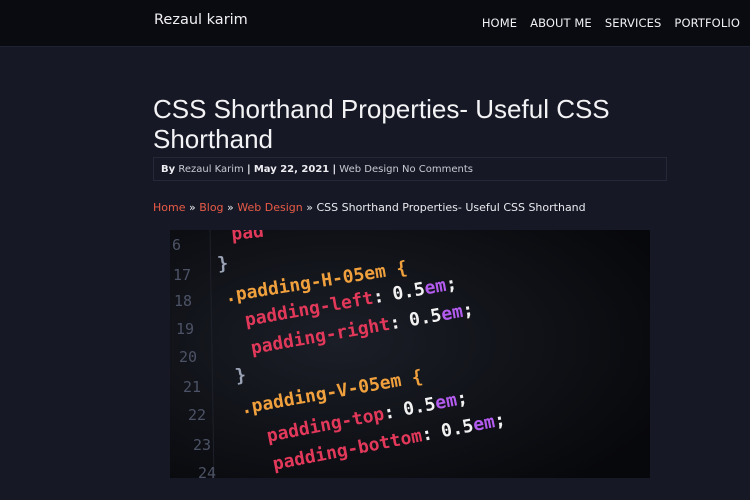 The image size is (750, 500). What do you see at coordinates (207, 471) in the screenshot?
I see `line-number: 24` at bounding box center [207, 471].